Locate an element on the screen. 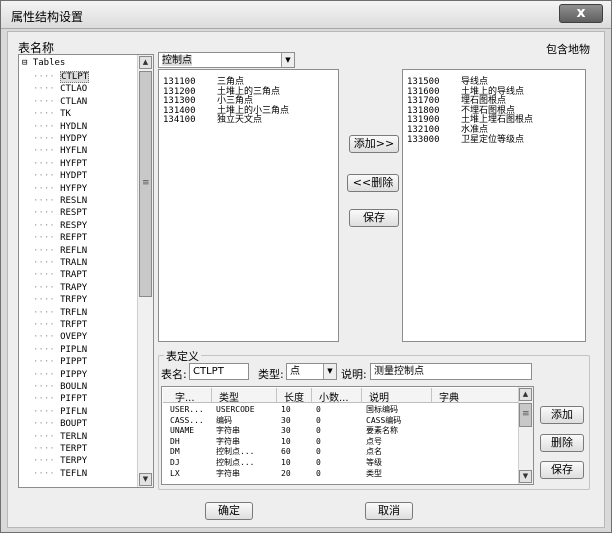 This screenshot has height=533, width=612. tree-item: ···· PIFLN is located at coordinates (60, 412).